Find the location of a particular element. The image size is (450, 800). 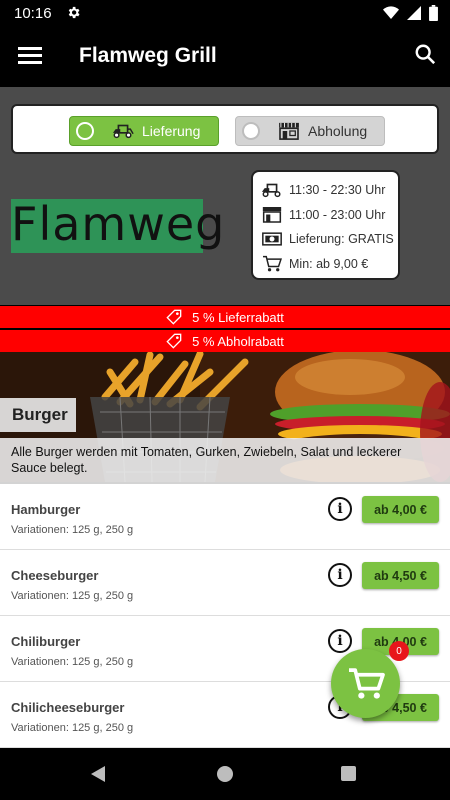

pickup-mode-button: Abholung is located at coordinates (310, 131).